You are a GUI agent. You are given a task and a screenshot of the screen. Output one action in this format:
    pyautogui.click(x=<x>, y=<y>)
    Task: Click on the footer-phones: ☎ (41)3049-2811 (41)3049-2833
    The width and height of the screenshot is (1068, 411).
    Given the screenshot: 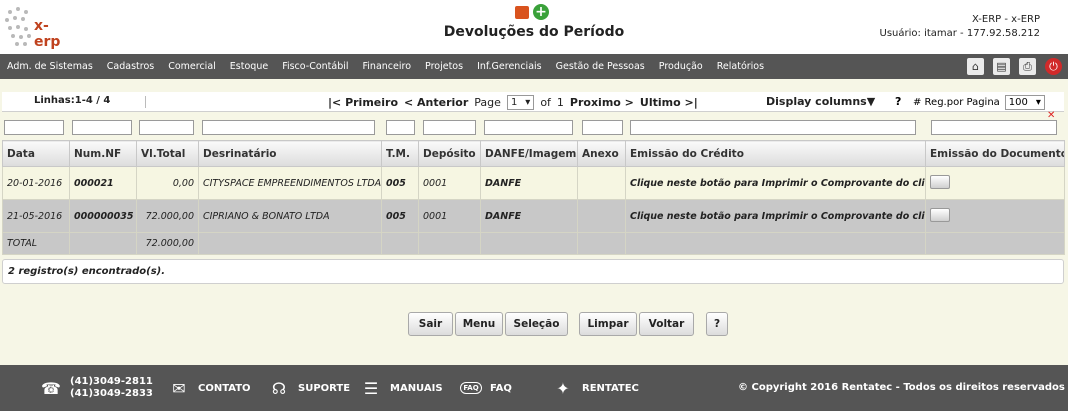 What is the action you would take?
    pyautogui.click(x=96, y=388)
    